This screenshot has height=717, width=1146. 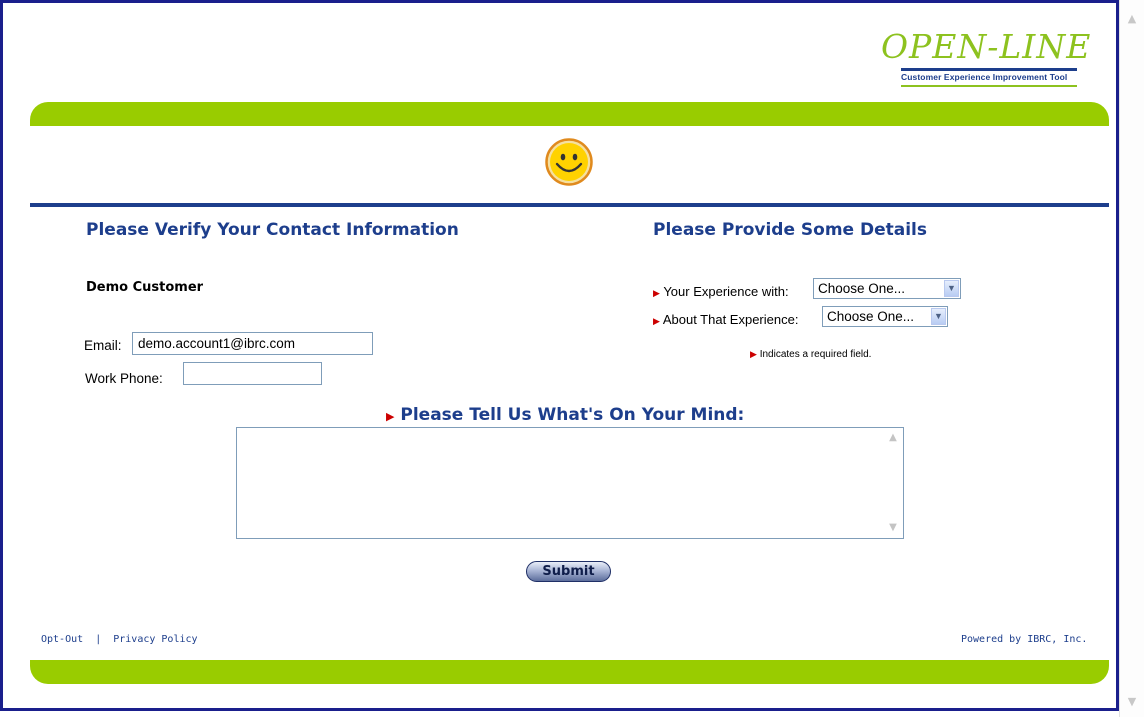 What do you see at coordinates (1131, 358) in the screenshot?
I see `page-scrollbar: ▲ ▼` at bounding box center [1131, 358].